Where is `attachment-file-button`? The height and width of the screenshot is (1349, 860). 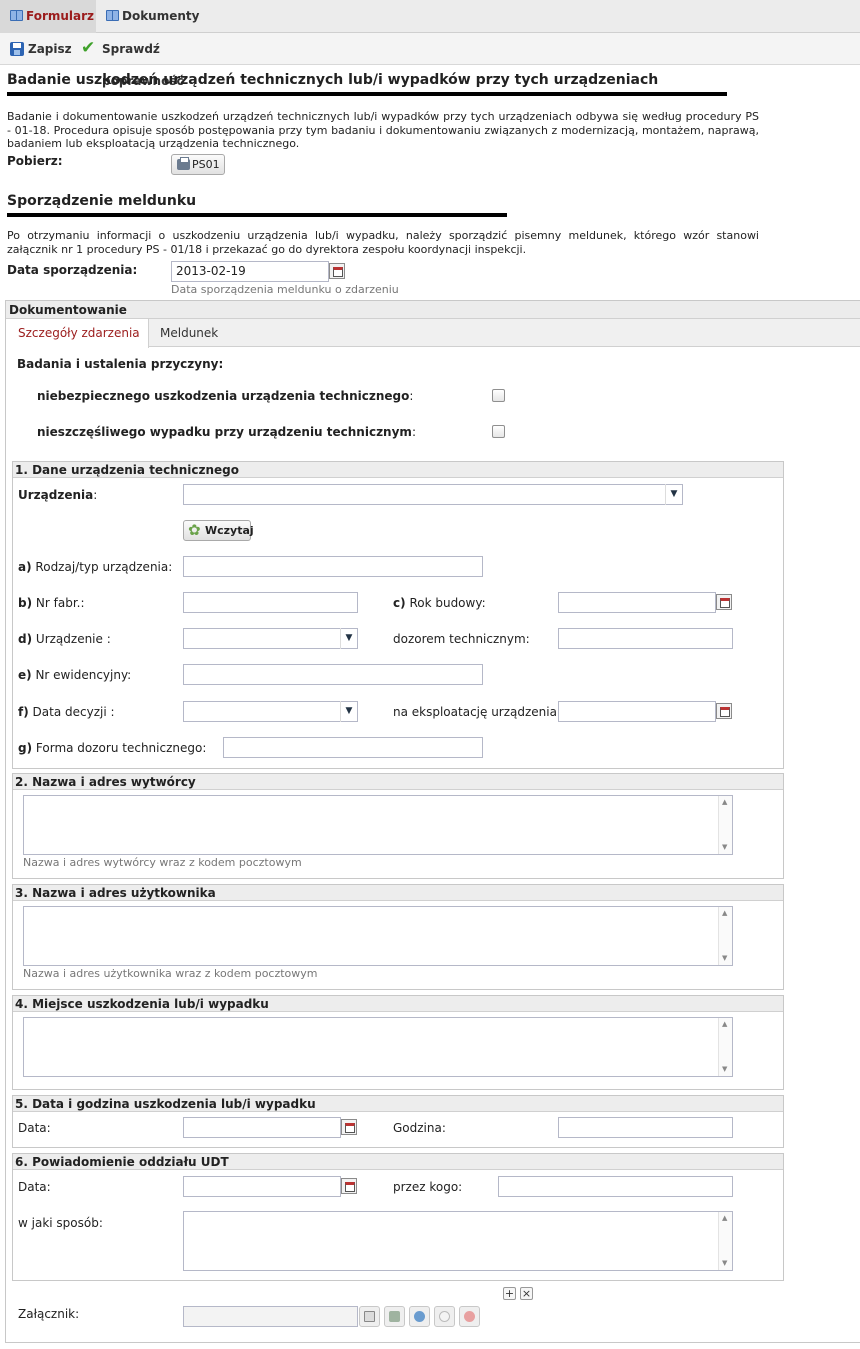 attachment-file-button is located at coordinates (369, 1316).